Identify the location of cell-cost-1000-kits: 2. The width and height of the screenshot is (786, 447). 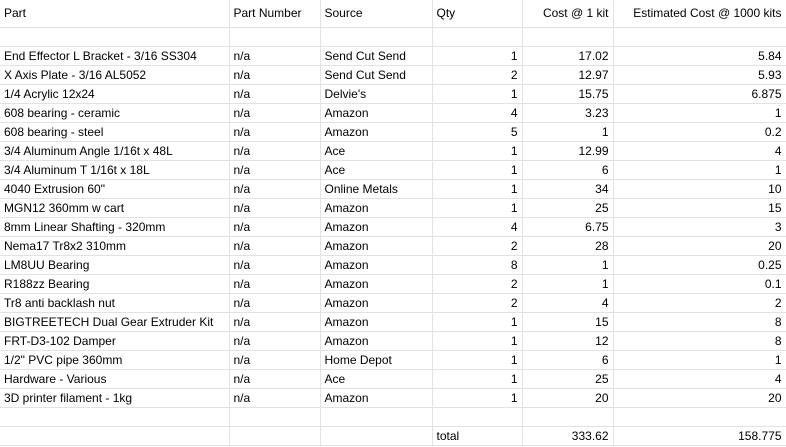
(699, 303).